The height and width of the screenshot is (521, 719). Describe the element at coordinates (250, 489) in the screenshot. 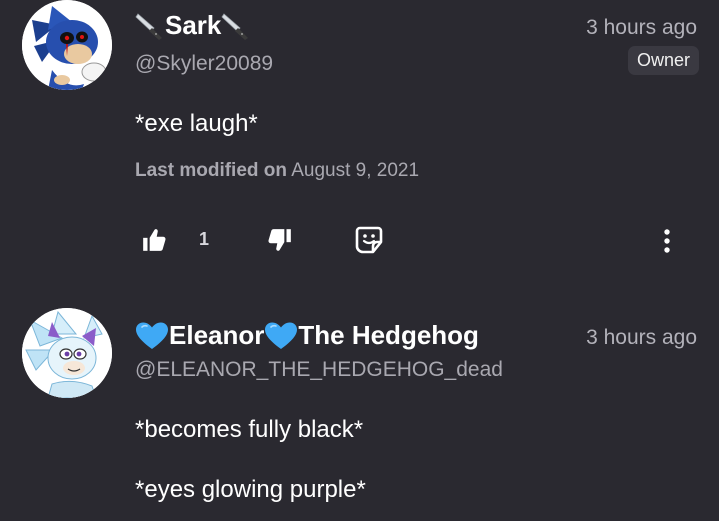

I see `comment-text-line: *eyes glowing purple*` at that location.